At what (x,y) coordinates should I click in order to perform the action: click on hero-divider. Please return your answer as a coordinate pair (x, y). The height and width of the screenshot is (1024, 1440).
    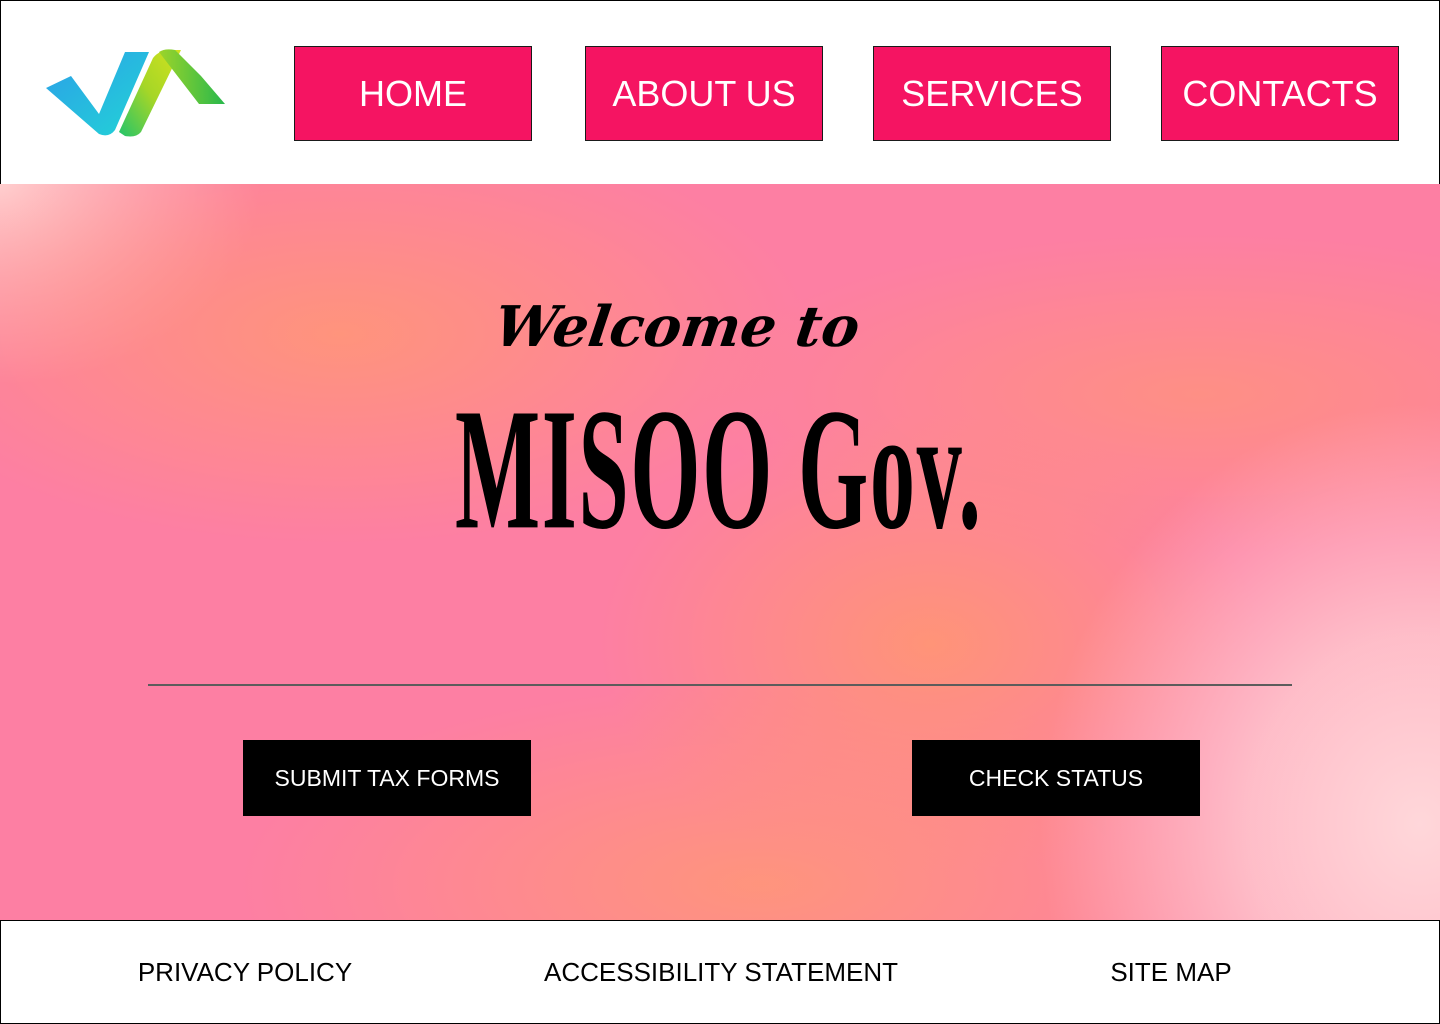
    Looking at the image, I should click on (720, 685).